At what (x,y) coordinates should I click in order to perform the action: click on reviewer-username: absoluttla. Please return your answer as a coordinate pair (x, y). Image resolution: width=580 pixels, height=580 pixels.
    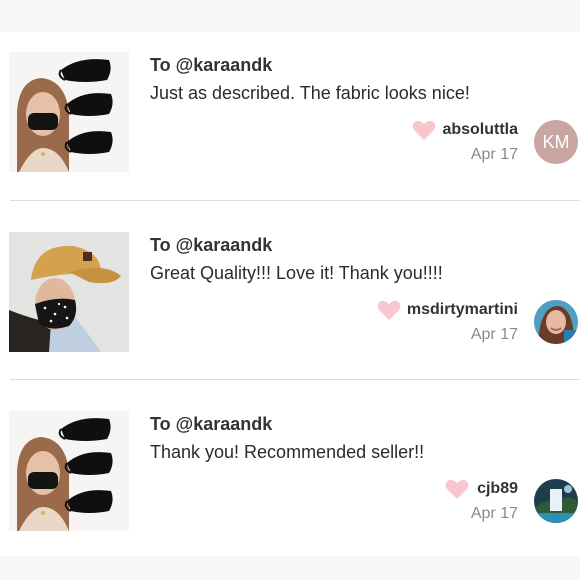
    Looking at the image, I should click on (480, 130).